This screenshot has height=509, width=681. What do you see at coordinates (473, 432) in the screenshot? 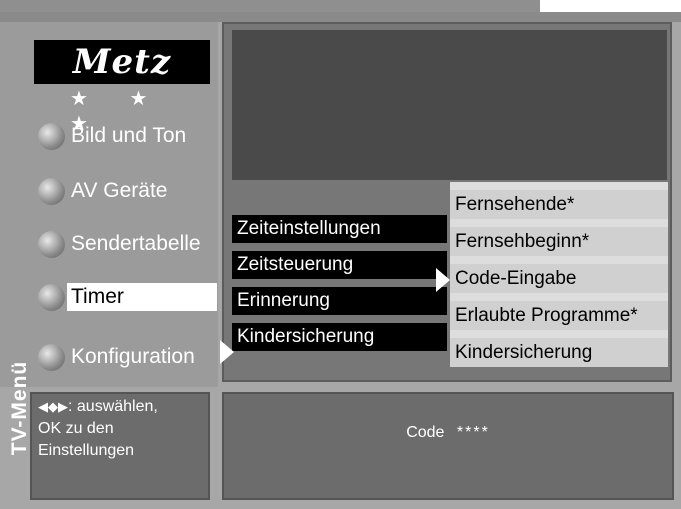
I see `code-value: ****` at bounding box center [473, 432].